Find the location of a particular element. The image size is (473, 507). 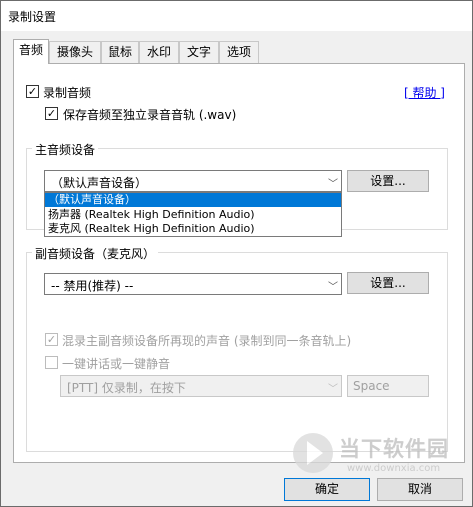

tab-mouse: 鼠标 is located at coordinates (120, 52).